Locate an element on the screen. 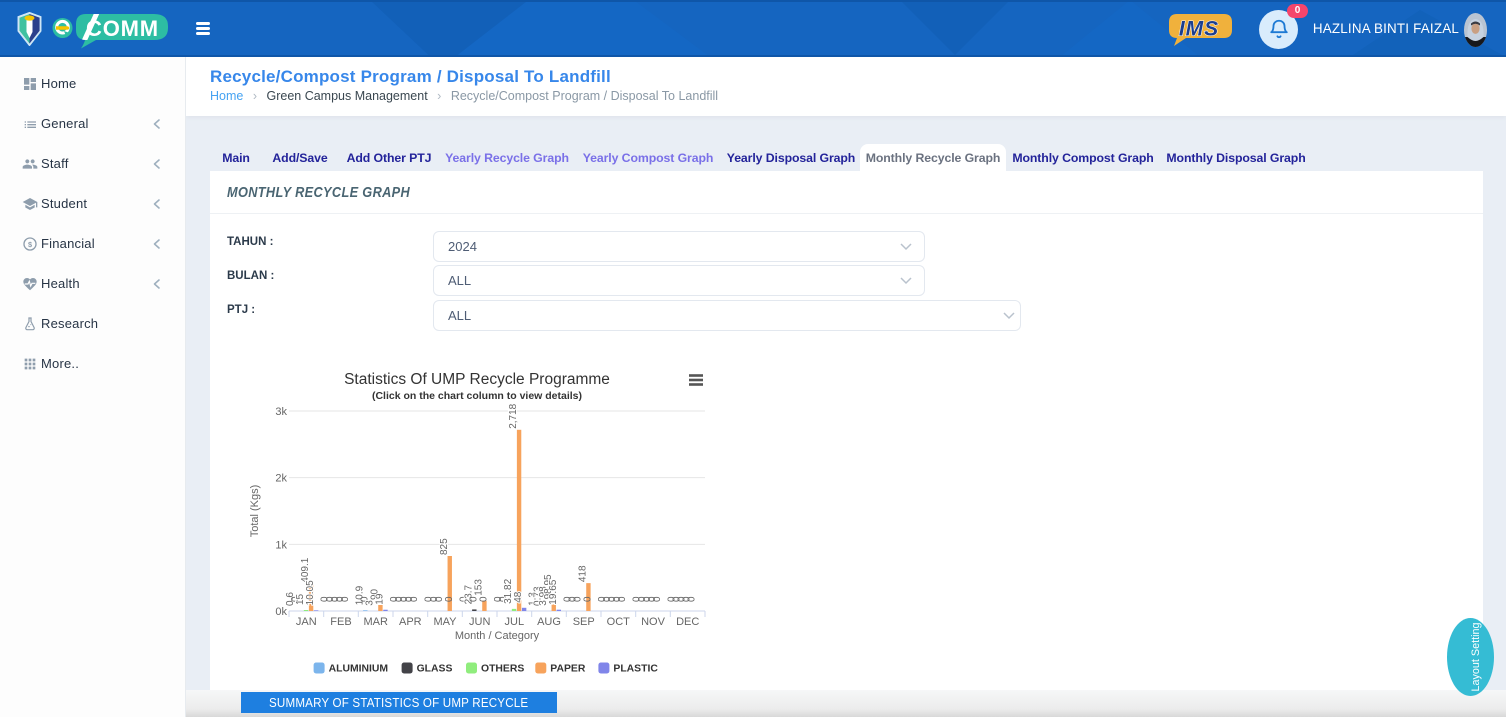  svg-text: JAN is located at coordinates (306, 622).